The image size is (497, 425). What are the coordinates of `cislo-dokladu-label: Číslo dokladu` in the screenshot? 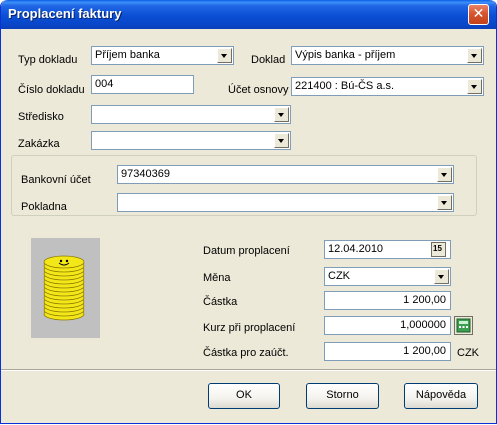 It's located at (51, 90).